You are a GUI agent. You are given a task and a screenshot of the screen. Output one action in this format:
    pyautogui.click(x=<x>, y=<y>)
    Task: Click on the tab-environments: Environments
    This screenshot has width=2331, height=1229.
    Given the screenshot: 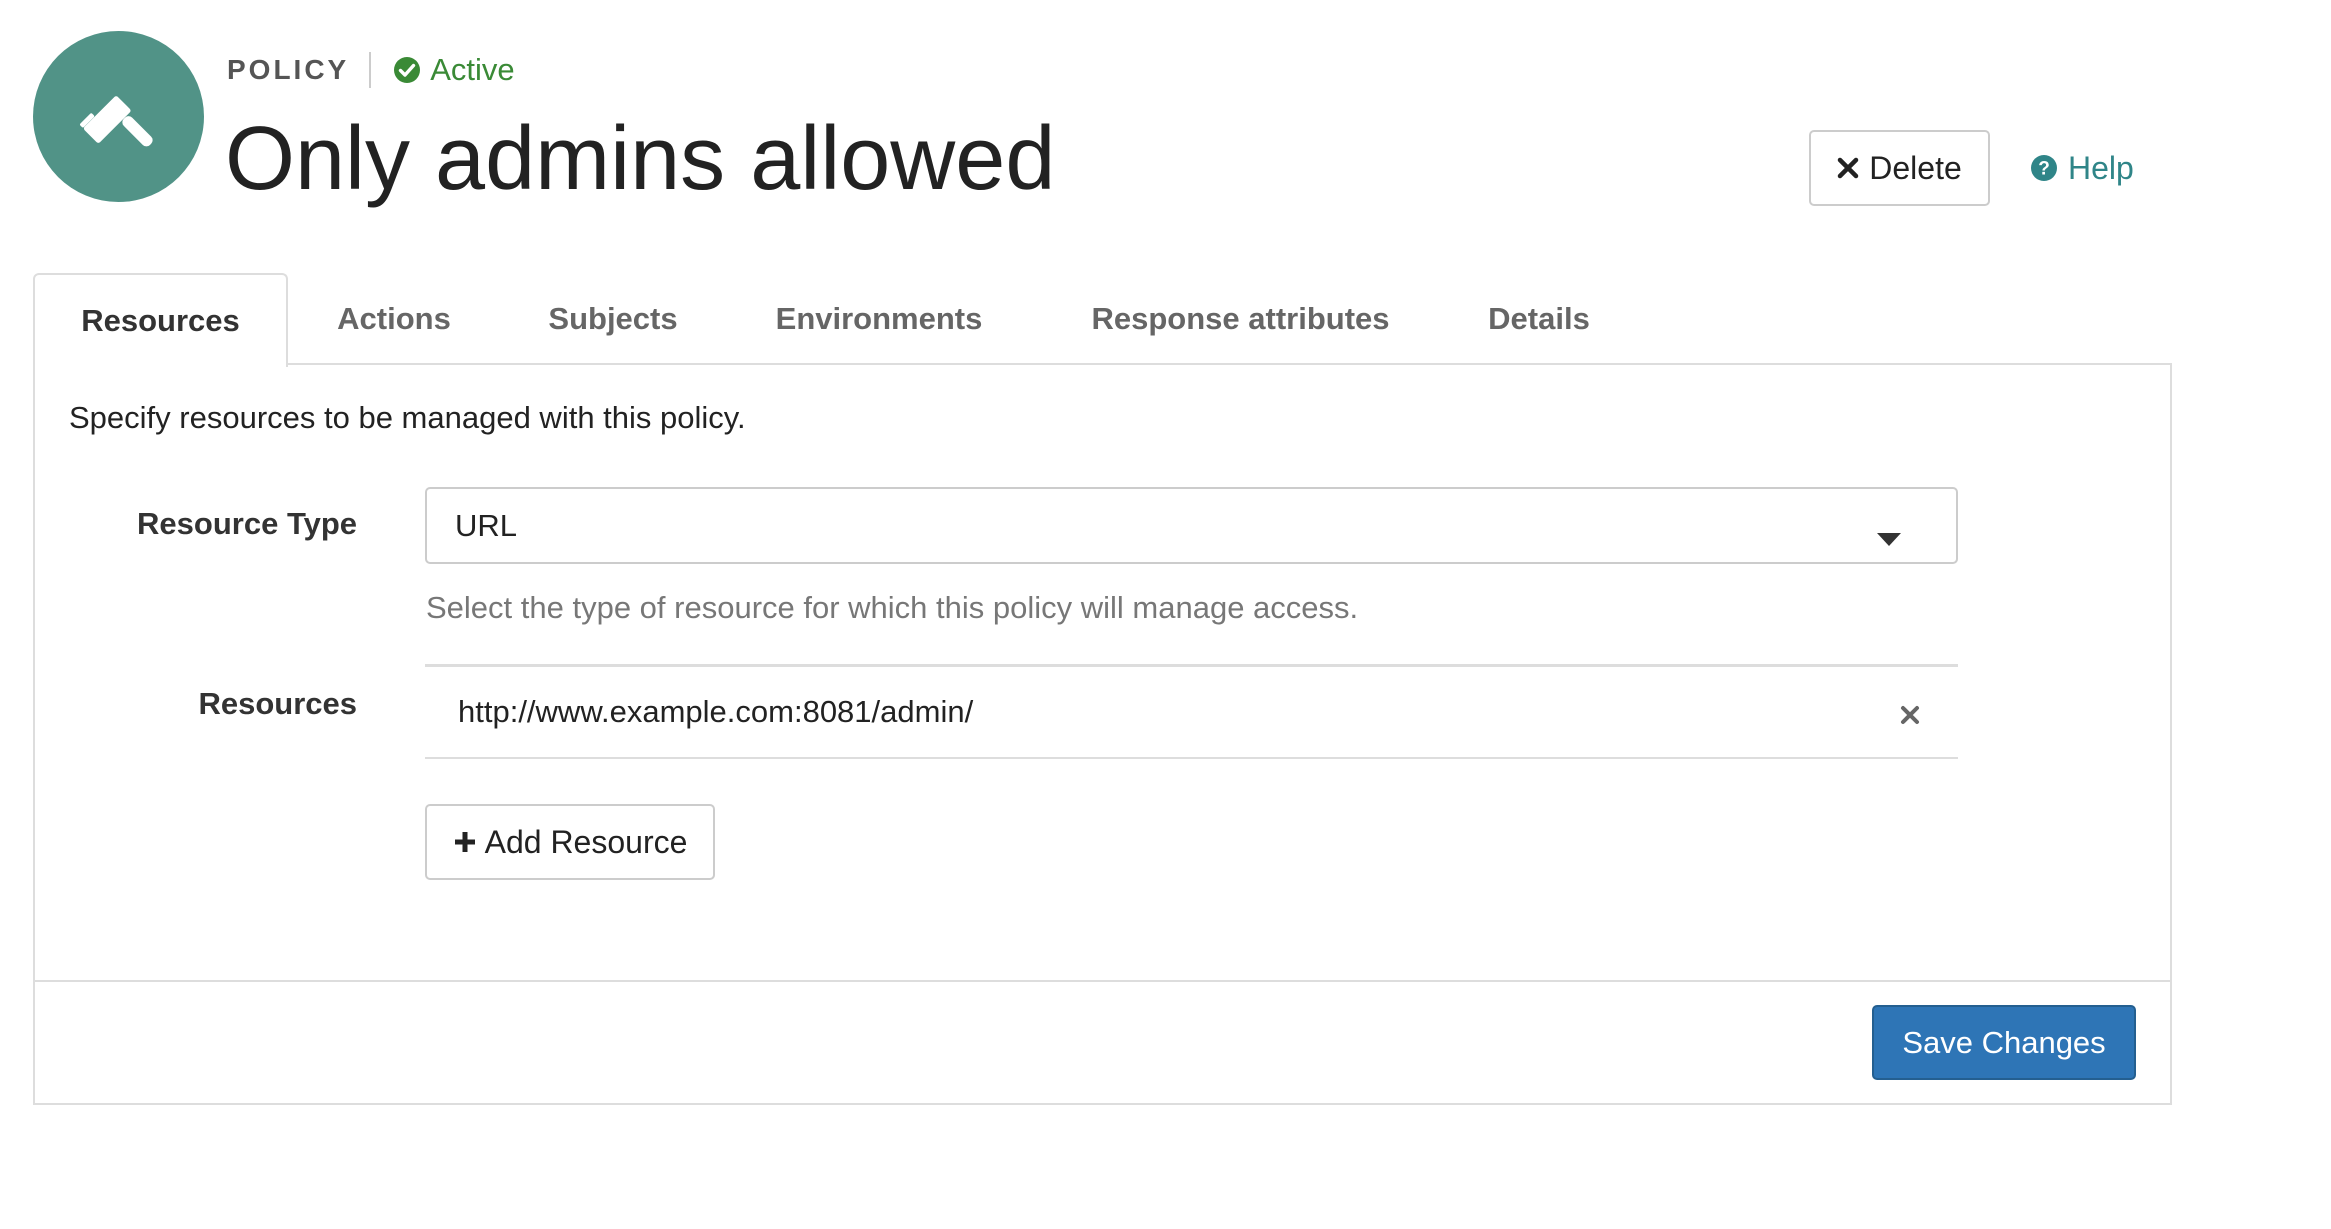 What is the action you would take?
    pyautogui.click(x=879, y=319)
    